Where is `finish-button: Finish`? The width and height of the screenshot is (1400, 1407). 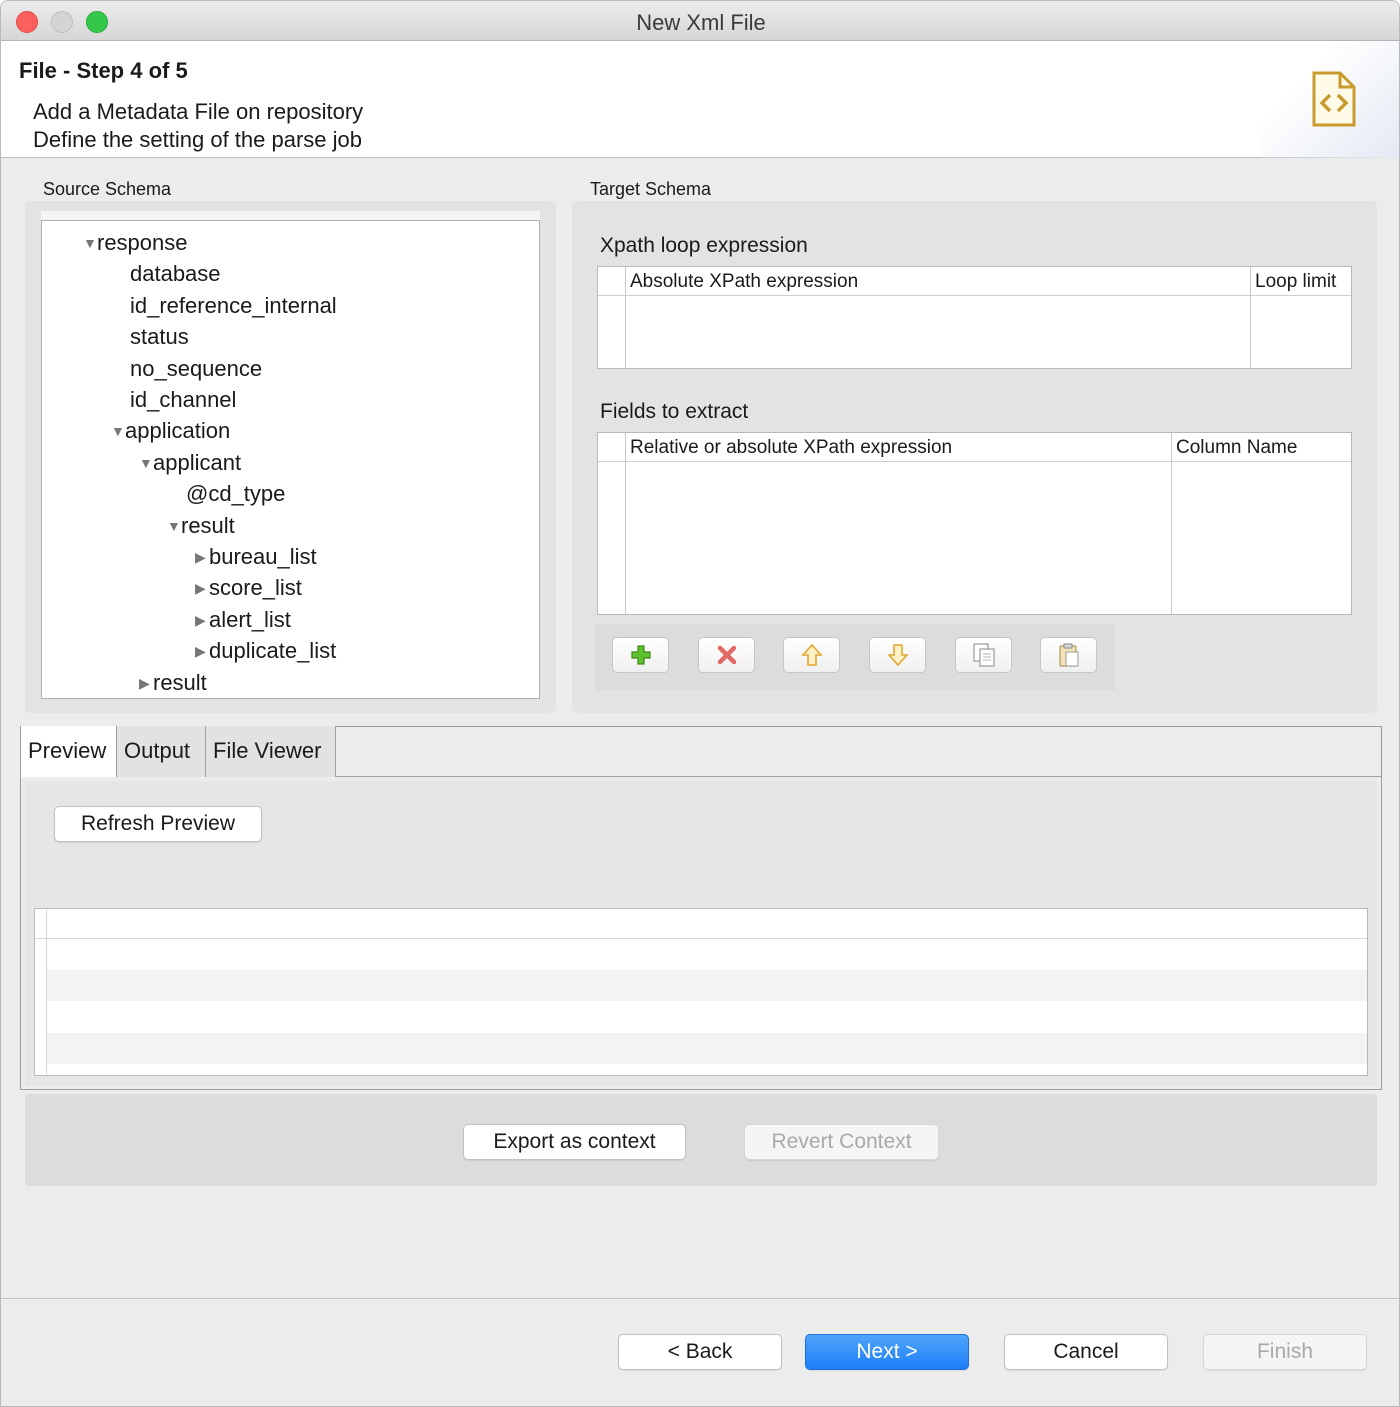
finish-button: Finish is located at coordinates (1285, 1352).